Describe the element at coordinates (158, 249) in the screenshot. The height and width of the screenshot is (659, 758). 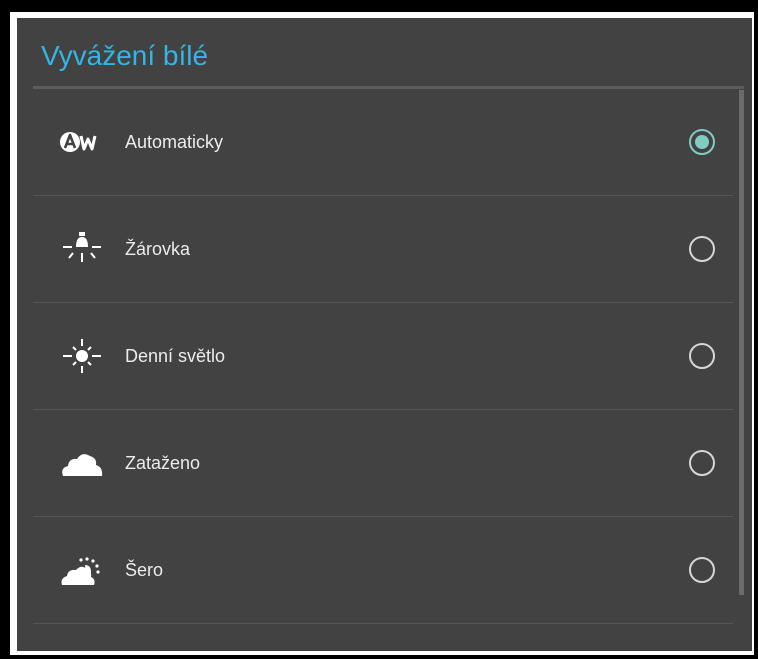
I see `option-label: Žárovka` at that location.